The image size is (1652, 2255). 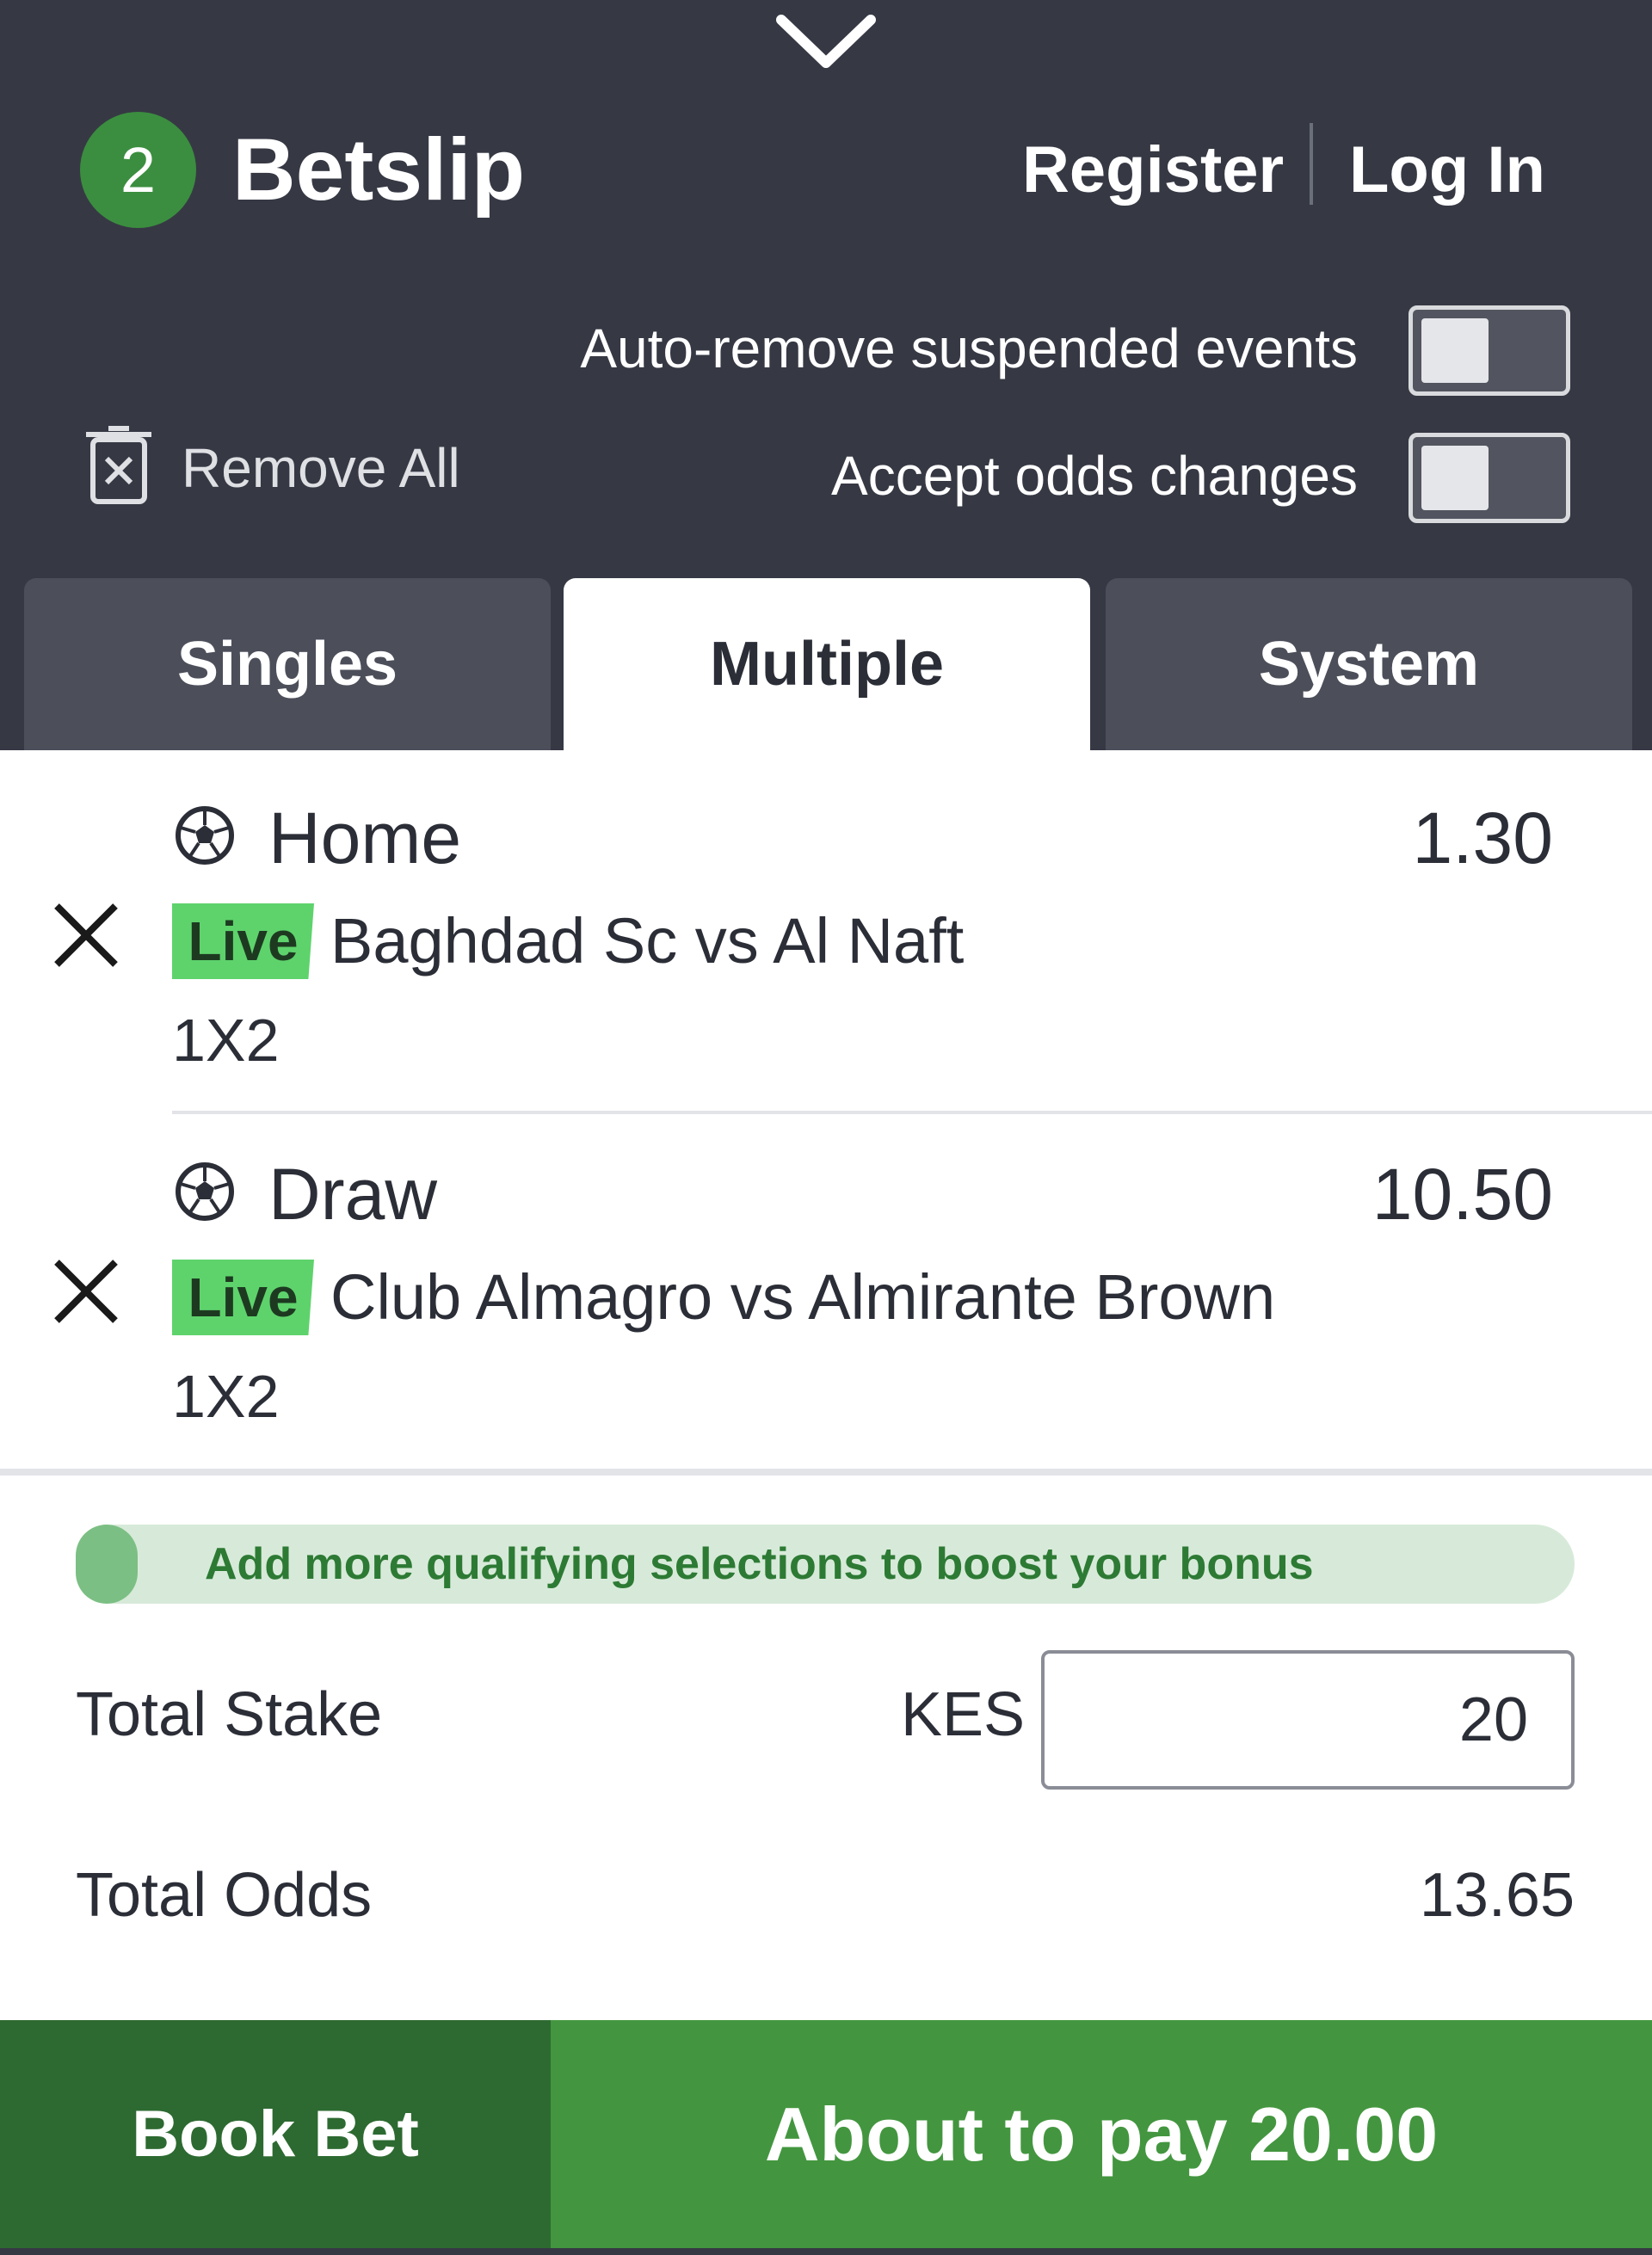 What do you see at coordinates (826, 1472) in the screenshot?
I see `selections-divider` at bounding box center [826, 1472].